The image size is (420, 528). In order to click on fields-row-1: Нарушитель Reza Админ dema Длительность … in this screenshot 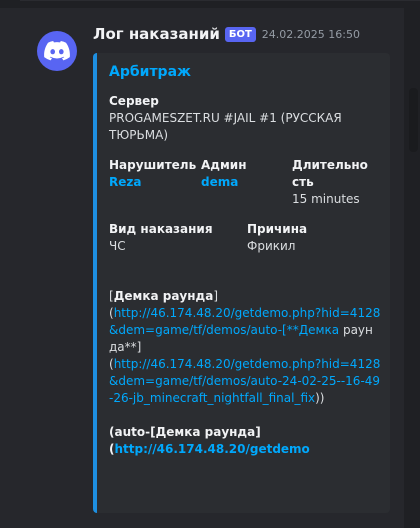, I will do `click(245, 189)`.